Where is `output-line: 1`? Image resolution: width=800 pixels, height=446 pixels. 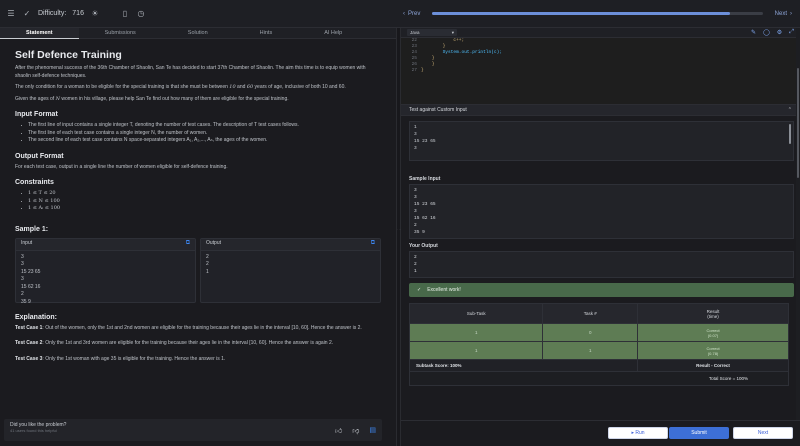 output-line: 1 is located at coordinates (415, 271).